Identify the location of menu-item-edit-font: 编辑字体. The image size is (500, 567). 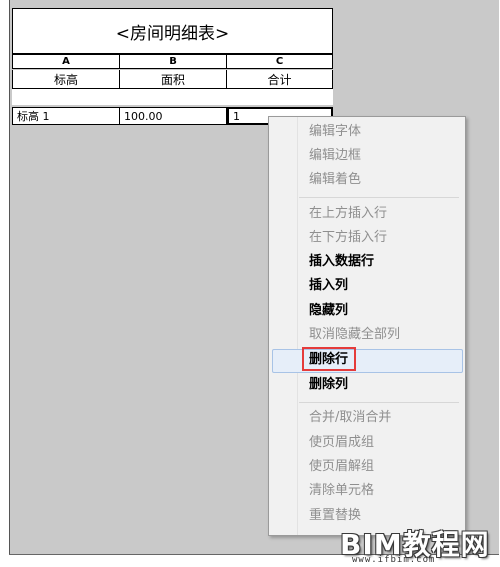
(335, 132).